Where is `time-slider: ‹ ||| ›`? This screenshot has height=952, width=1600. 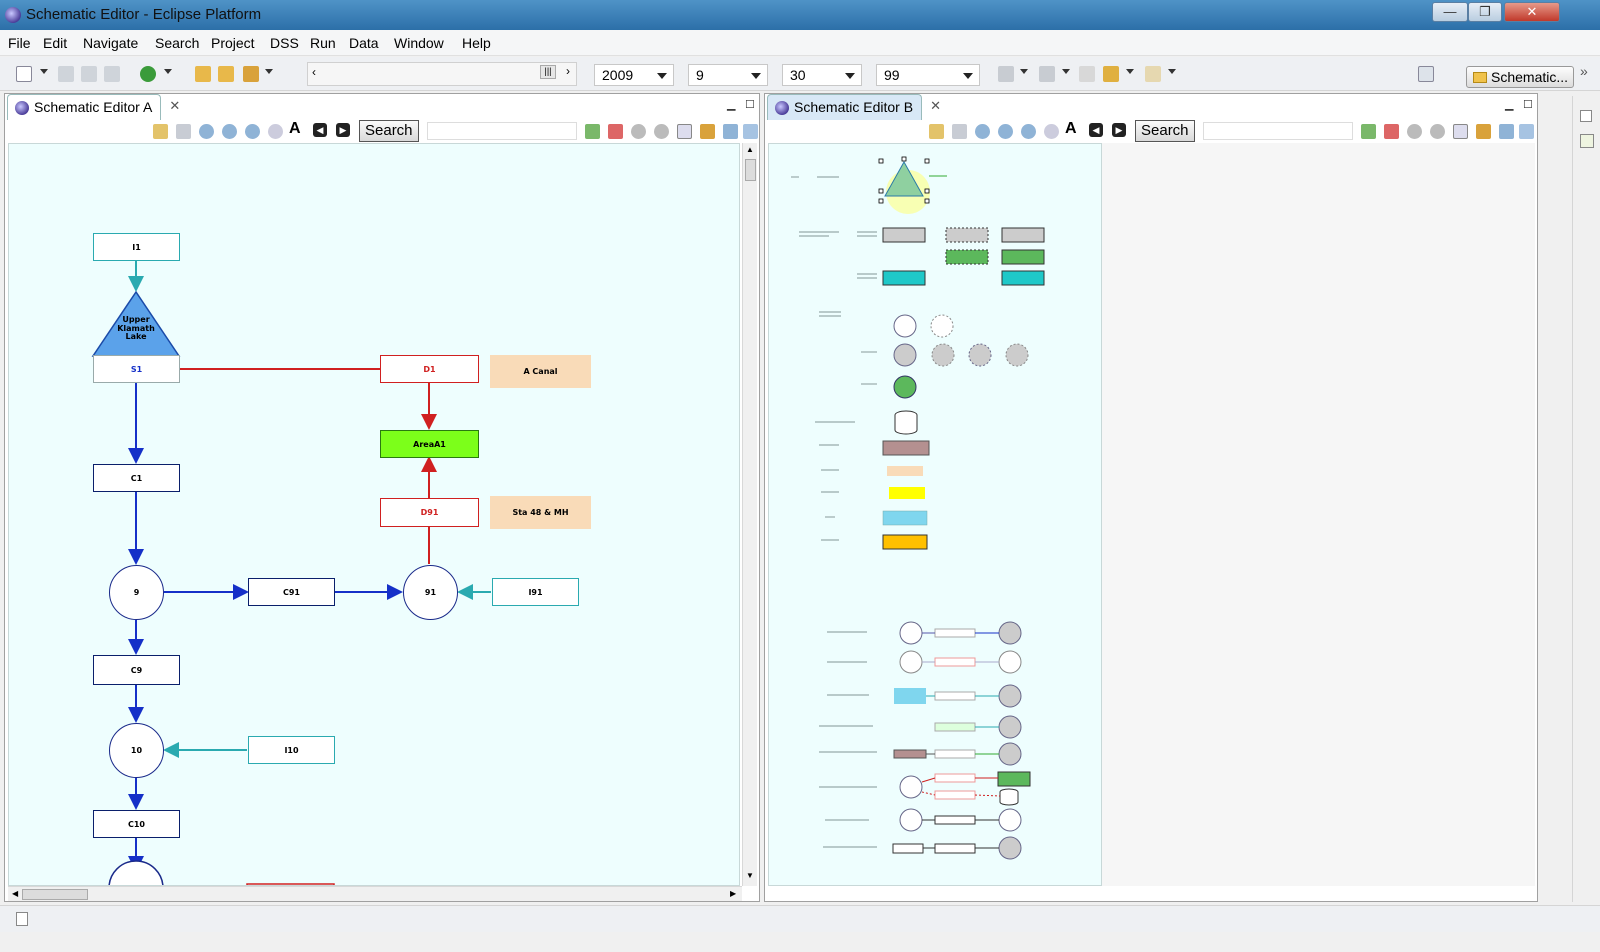 time-slider: ‹ ||| › is located at coordinates (442, 74).